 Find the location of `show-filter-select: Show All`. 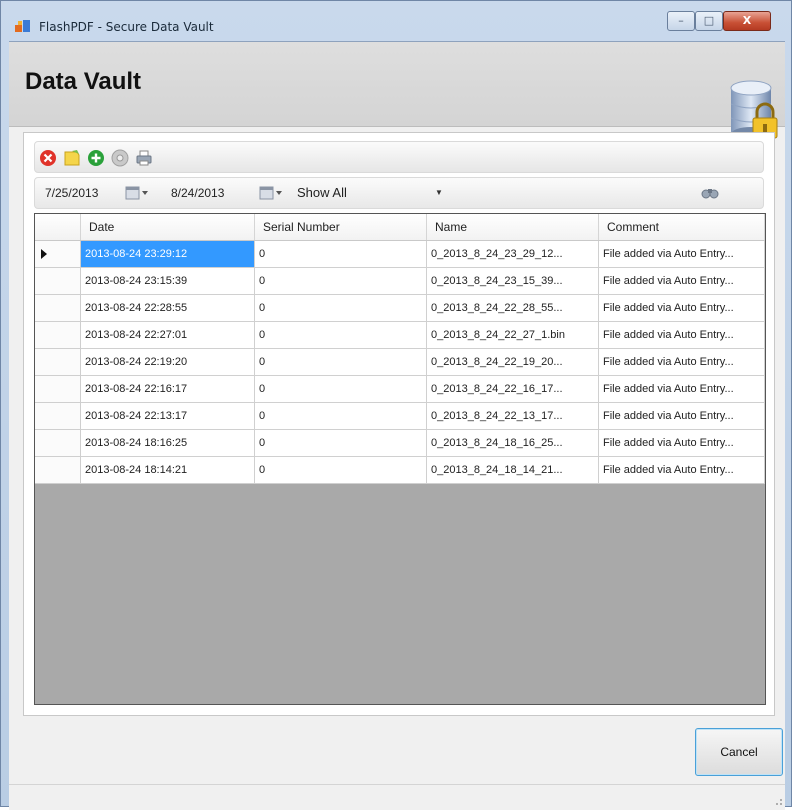

show-filter-select: Show All is located at coordinates (370, 193).